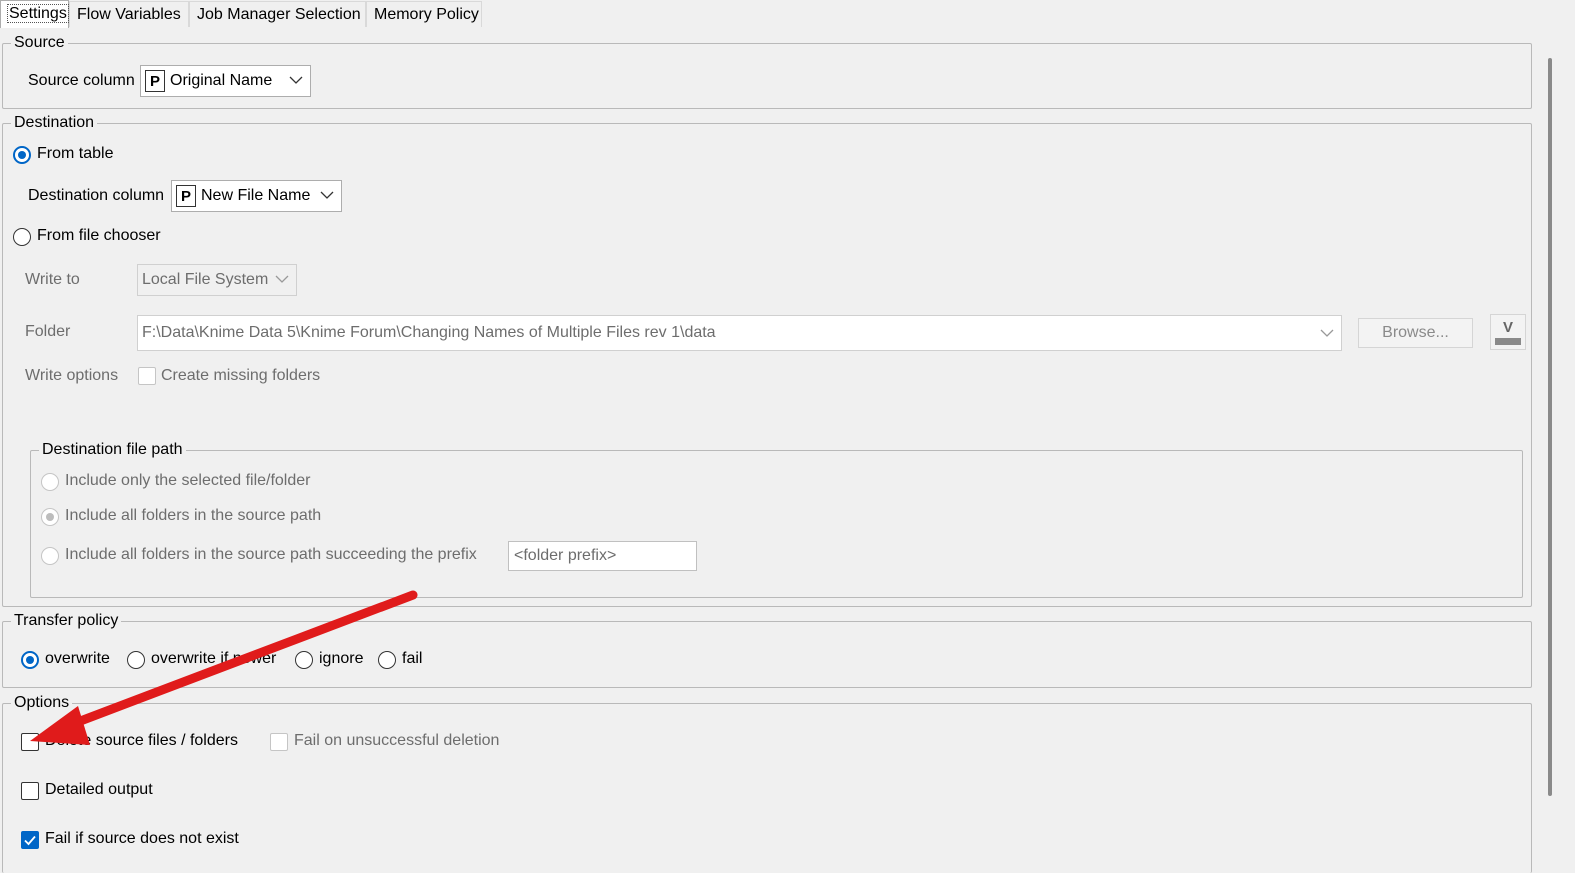  I want to click on source-column-label: Source column, so click(81, 80).